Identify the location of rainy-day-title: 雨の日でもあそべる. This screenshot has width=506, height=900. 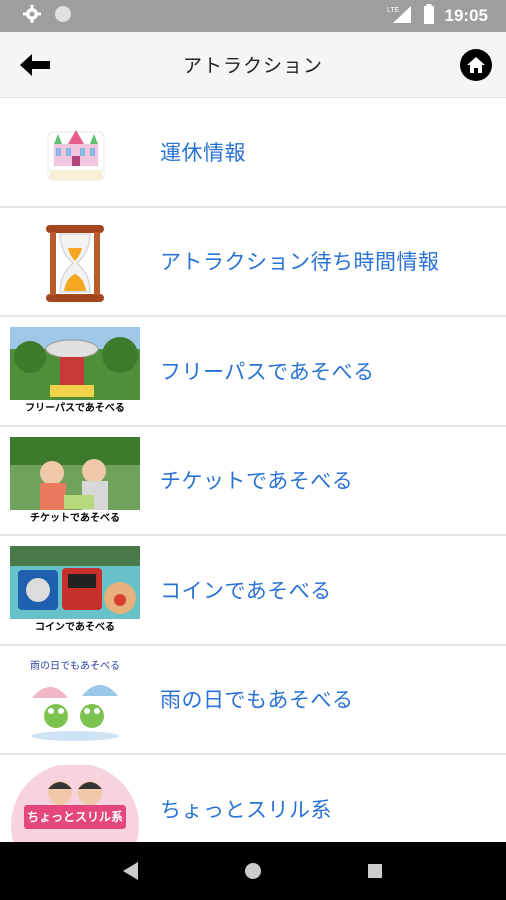
(75, 666).